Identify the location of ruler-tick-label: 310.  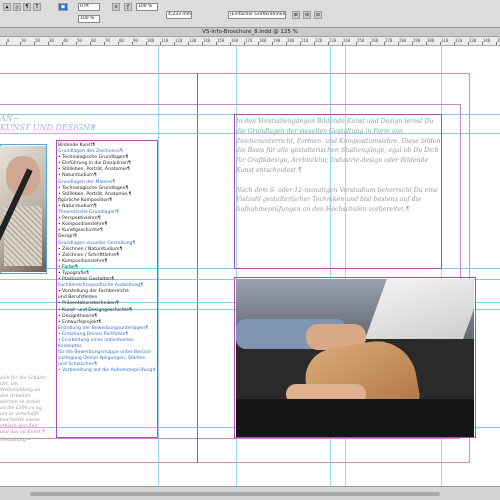
(445, 40).